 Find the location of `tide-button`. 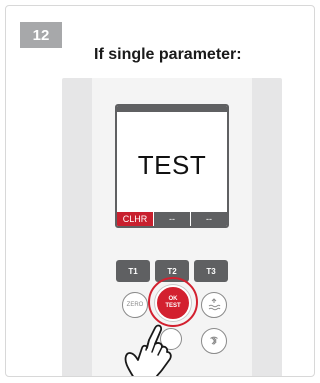

tide-button is located at coordinates (214, 305).